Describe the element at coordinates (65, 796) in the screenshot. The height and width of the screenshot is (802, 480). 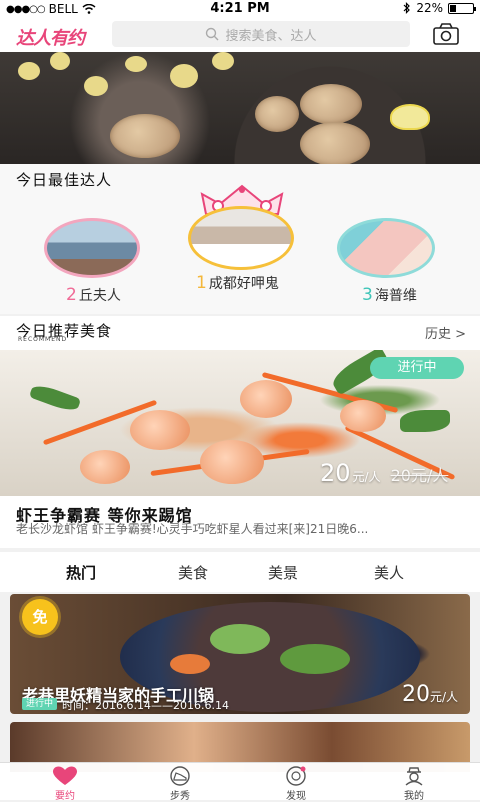
I see `tabbar-label: 要约` at that location.